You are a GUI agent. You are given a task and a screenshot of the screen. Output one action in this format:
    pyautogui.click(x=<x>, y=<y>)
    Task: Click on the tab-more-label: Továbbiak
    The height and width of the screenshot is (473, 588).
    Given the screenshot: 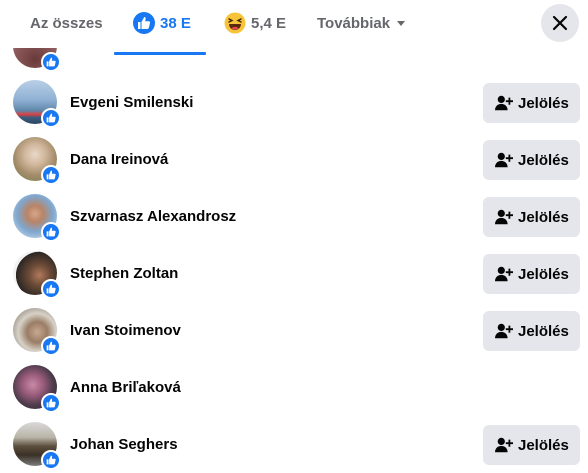 What is the action you would take?
    pyautogui.click(x=354, y=23)
    